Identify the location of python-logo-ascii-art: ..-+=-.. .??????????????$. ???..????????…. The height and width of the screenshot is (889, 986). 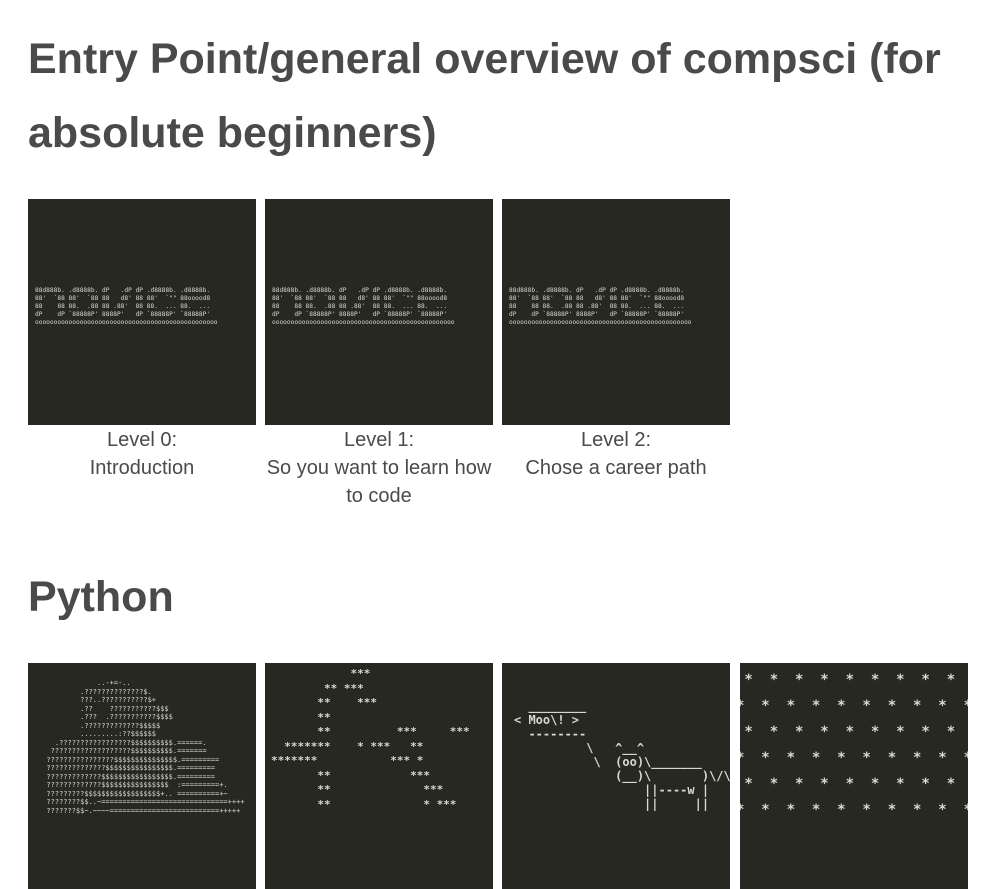
(145, 747).